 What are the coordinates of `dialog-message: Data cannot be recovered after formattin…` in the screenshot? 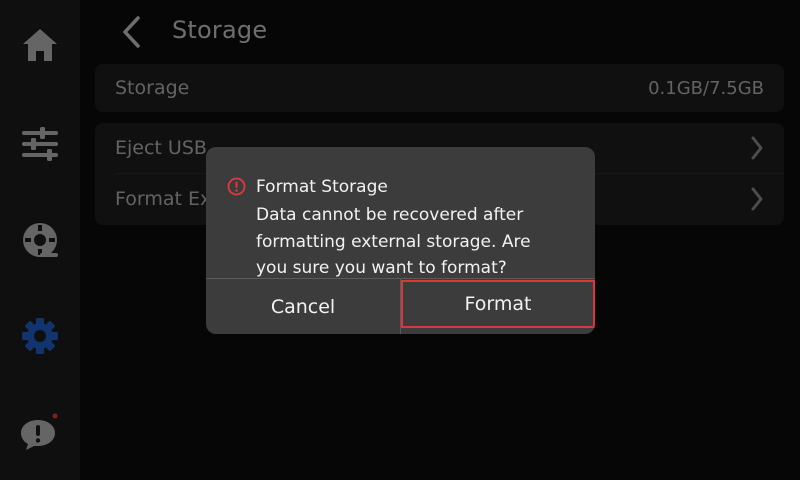 It's located at (393, 241).